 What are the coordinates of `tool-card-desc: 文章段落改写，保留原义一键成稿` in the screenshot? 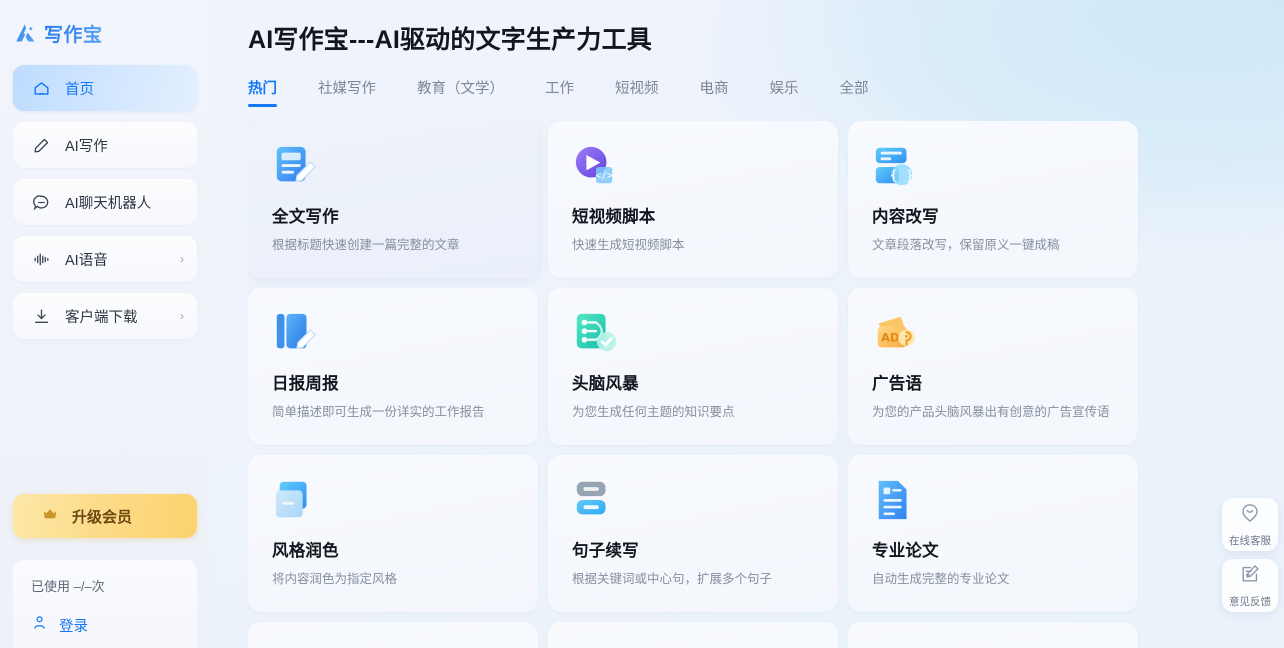 It's located at (966, 245).